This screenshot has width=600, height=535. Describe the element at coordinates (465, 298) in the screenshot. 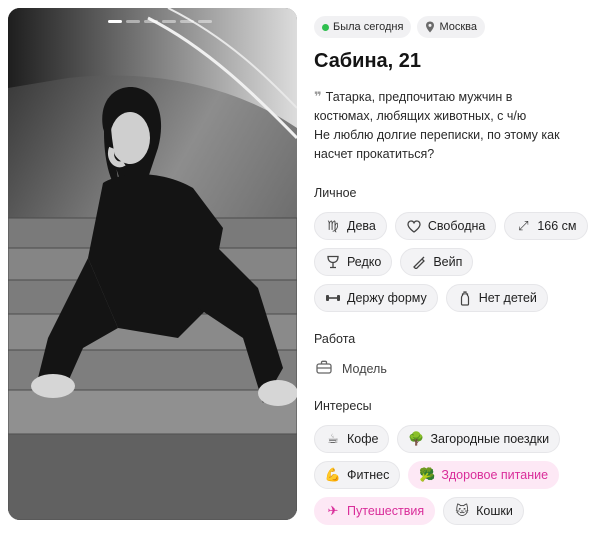

I see `baby-bottle-icon` at that location.